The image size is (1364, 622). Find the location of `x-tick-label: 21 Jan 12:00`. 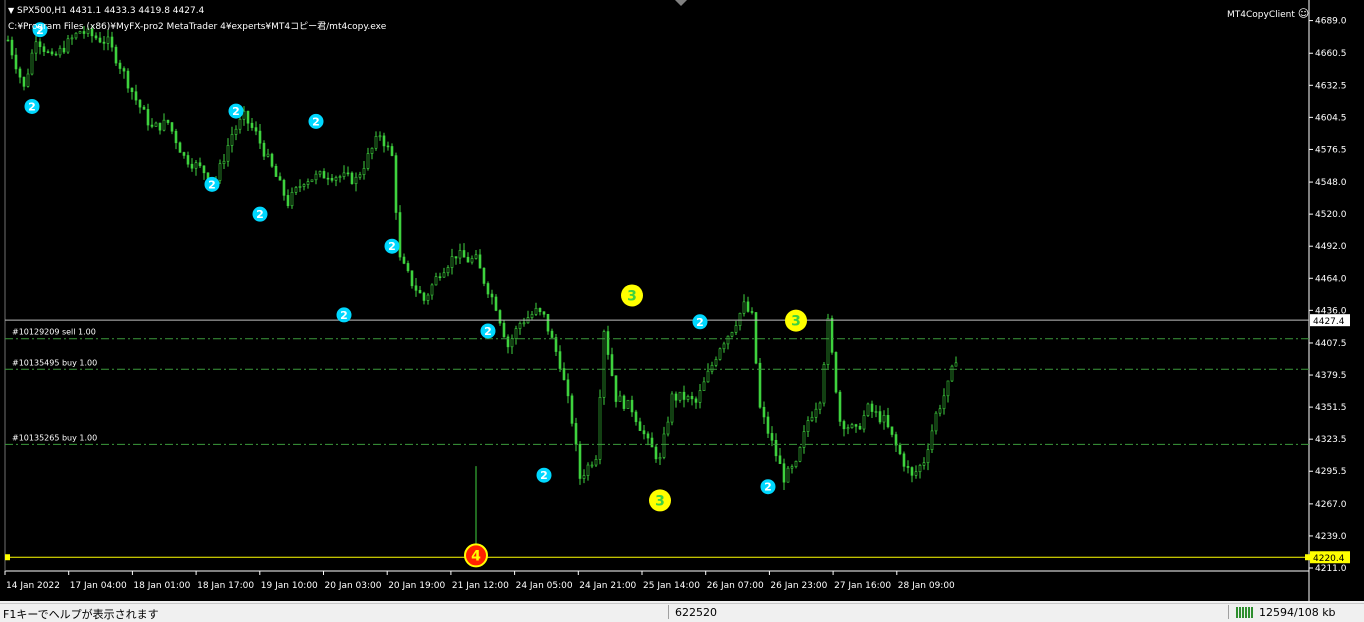

x-tick-label: 21 Jan 12:00 is located at coordinates (480, 586).